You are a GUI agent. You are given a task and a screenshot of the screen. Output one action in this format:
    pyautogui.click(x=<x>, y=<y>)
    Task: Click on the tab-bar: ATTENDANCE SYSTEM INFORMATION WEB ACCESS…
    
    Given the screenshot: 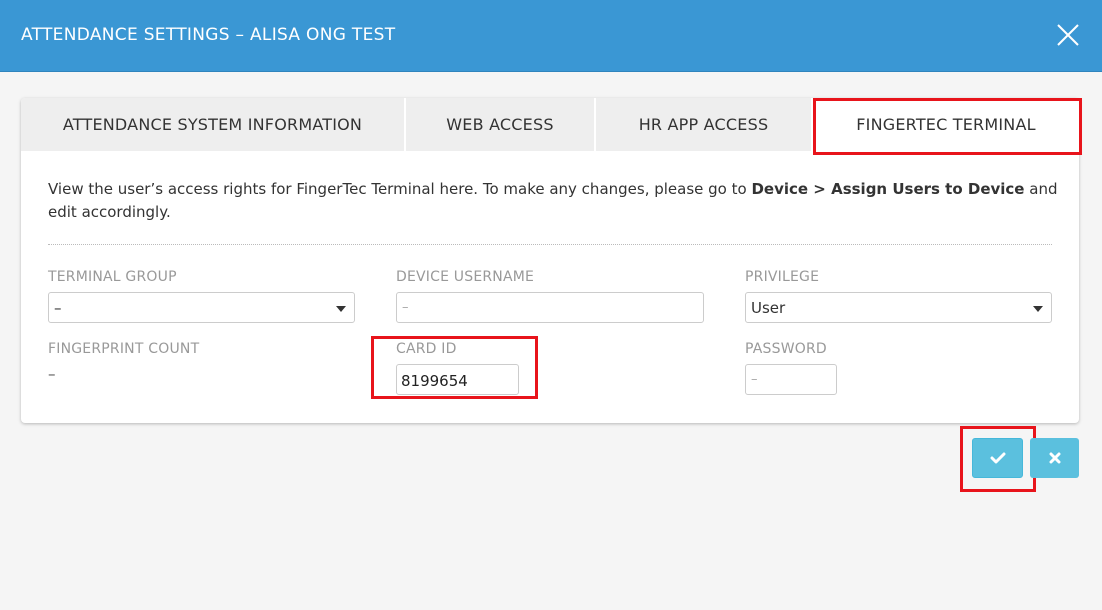 What is the action you would take?
    pyautogui.click(x=550, y=124)
    